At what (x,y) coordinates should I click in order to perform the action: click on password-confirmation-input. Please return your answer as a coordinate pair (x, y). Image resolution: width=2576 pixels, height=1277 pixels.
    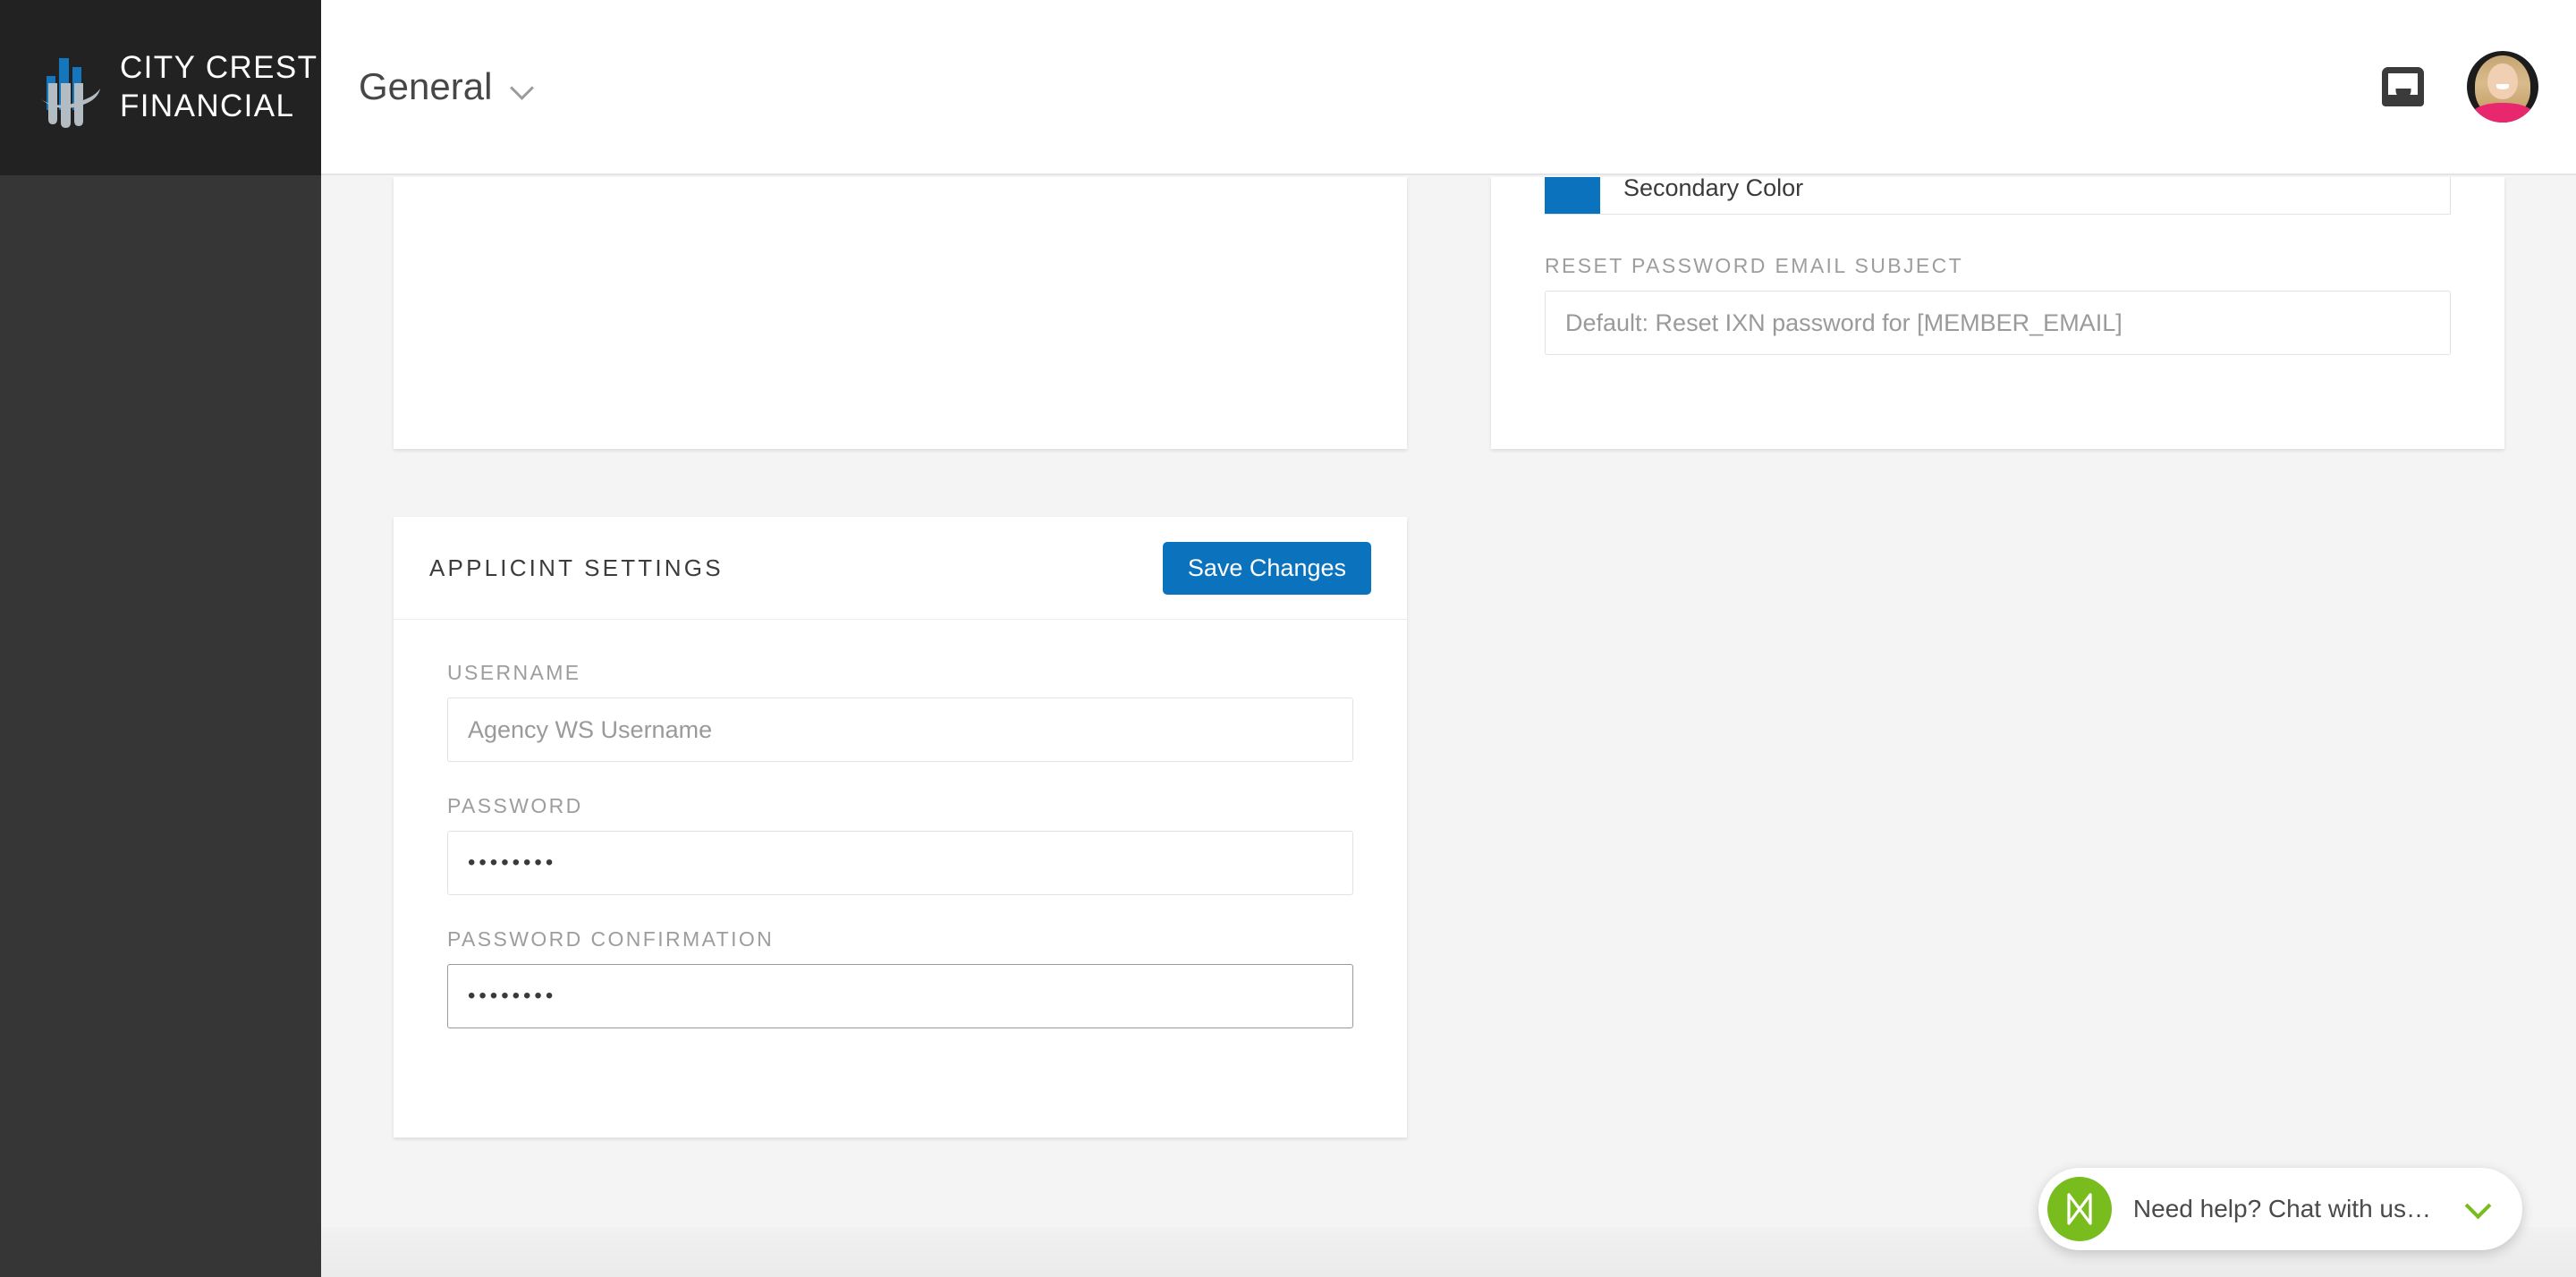
    Looking at the image, I should click on (900, 996).